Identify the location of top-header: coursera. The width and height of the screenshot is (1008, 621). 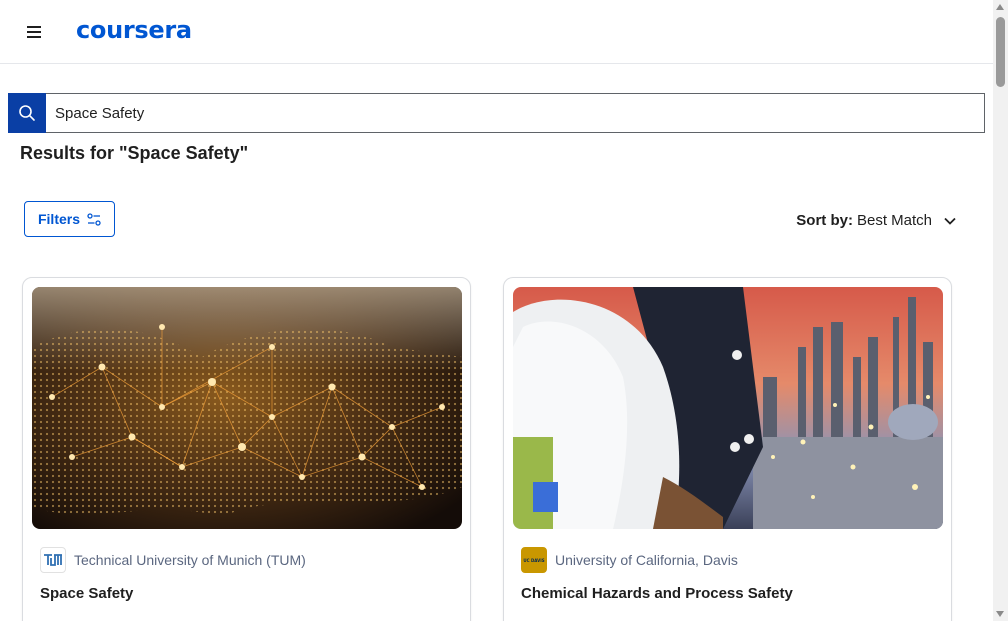
(496, 32).